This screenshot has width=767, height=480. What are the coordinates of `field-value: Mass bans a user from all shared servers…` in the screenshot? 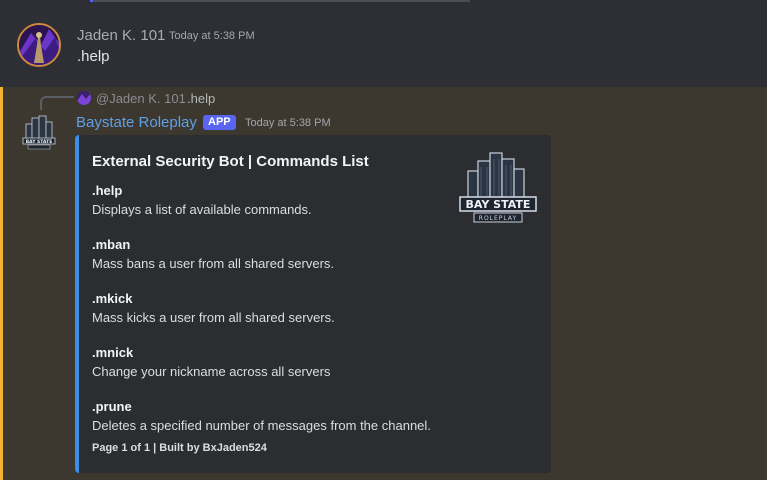 It's located at (213, 263).